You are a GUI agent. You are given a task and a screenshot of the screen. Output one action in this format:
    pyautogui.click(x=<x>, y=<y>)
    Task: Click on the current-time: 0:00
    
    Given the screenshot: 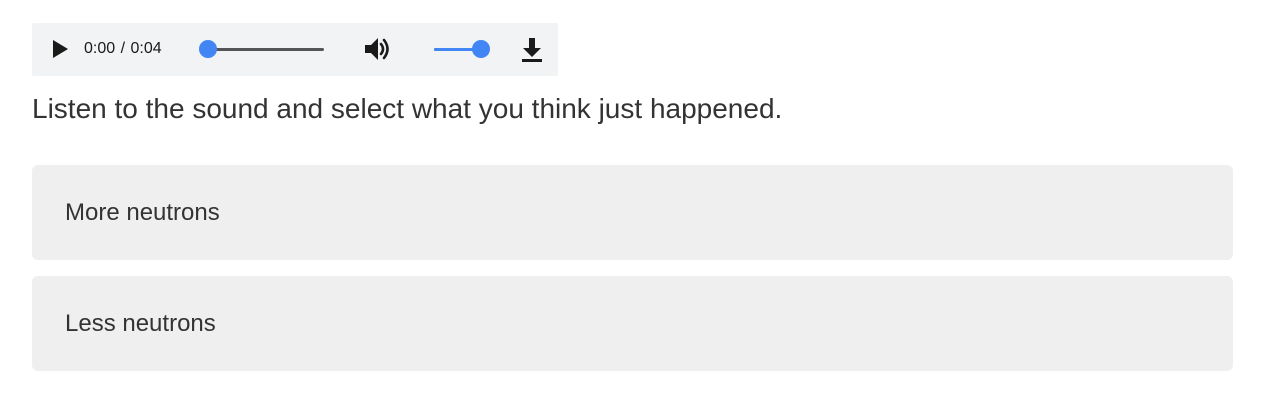 What is the action you would take?
    pyautogui.click(x=100, y=48)
    